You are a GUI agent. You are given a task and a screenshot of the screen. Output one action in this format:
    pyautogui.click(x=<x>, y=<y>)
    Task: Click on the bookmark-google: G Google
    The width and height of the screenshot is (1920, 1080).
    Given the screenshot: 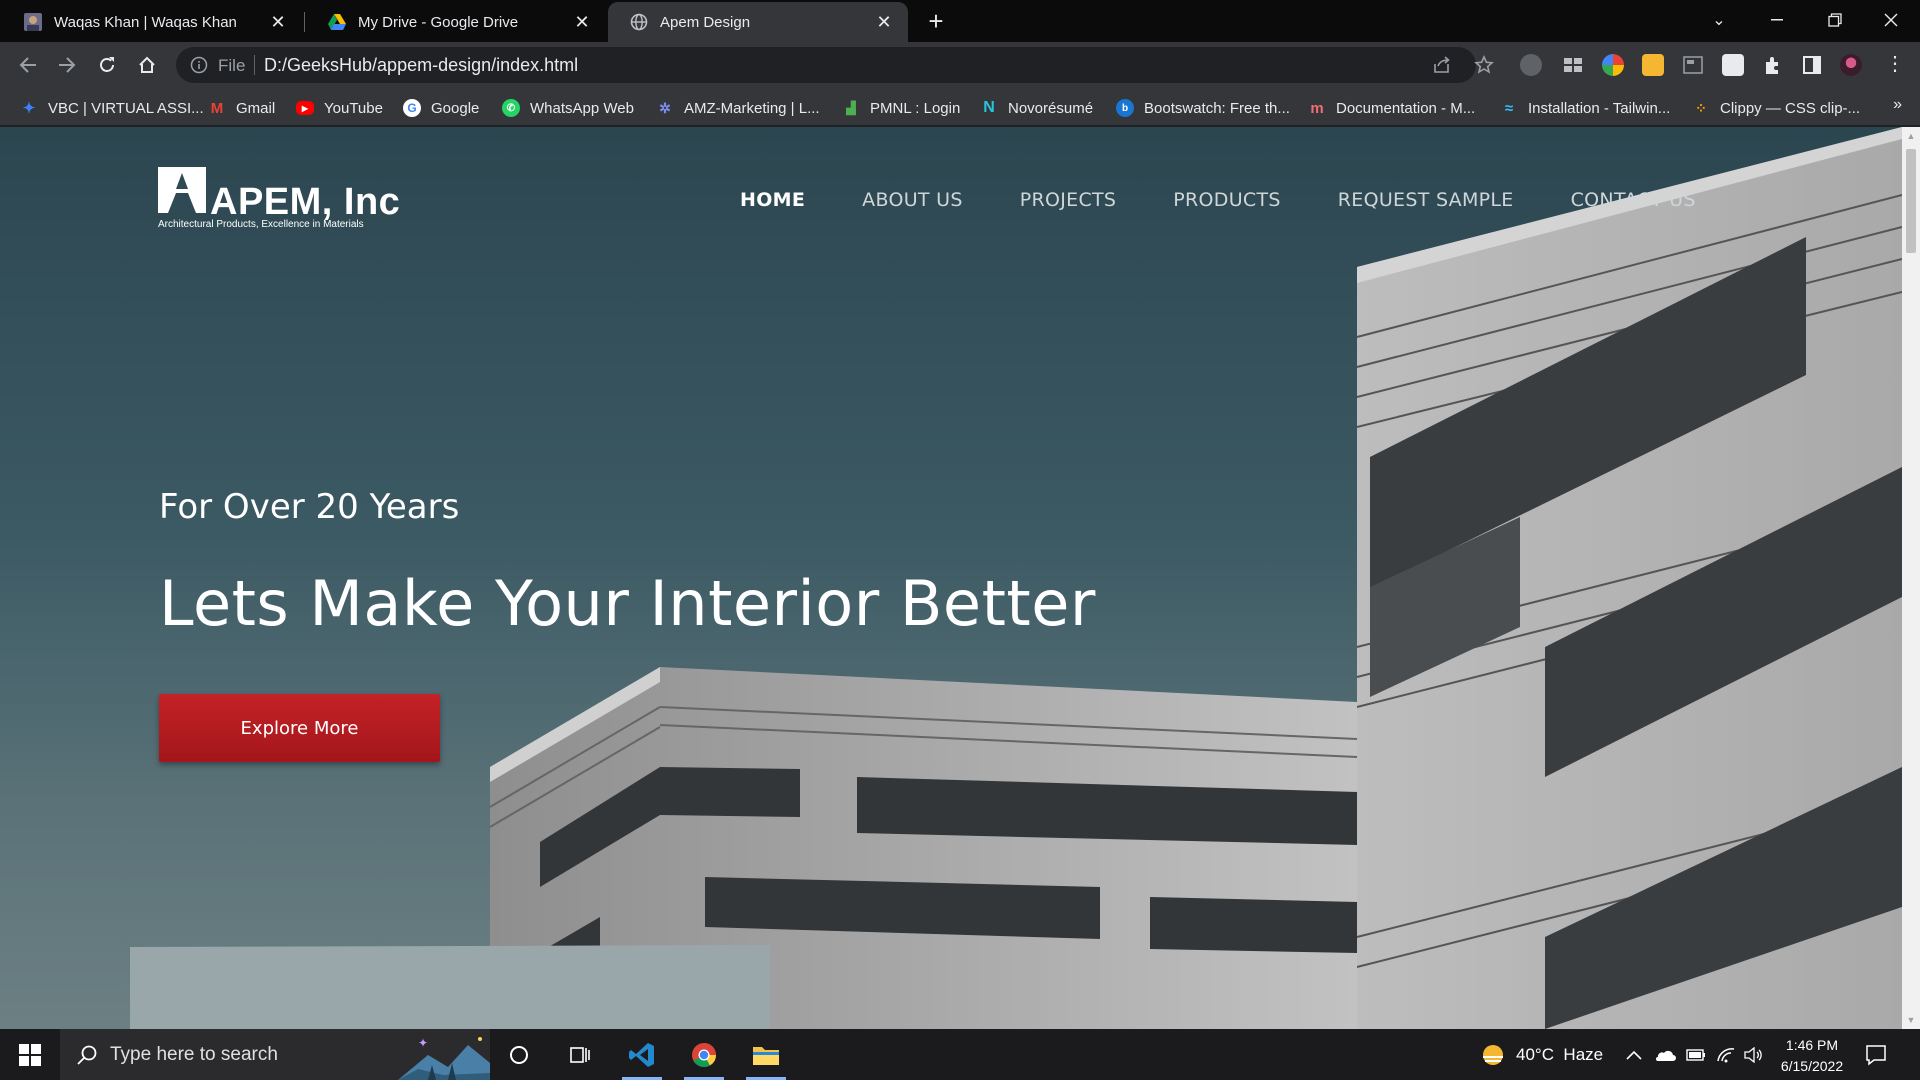 What is the action you would take?
    pyautogui.click(x=441, y=108)
    